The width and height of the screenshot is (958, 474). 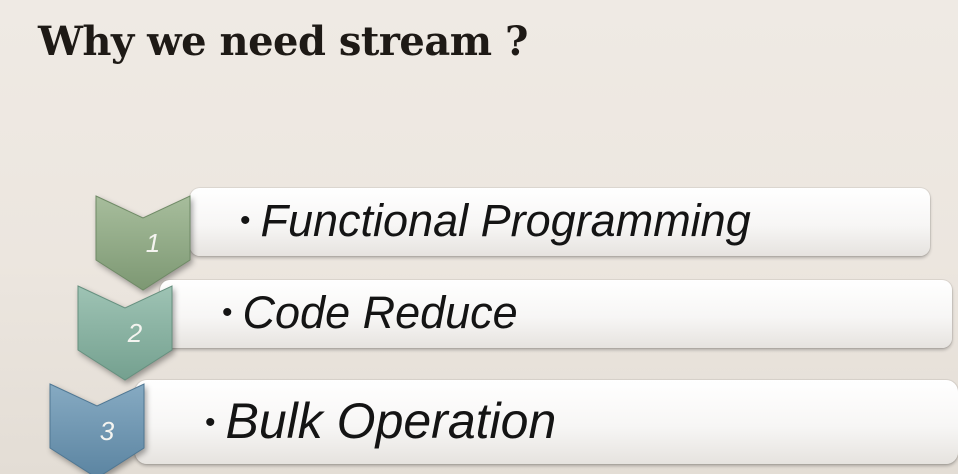 I want to click on step-2-number: 2, so click(x=135, y=333).